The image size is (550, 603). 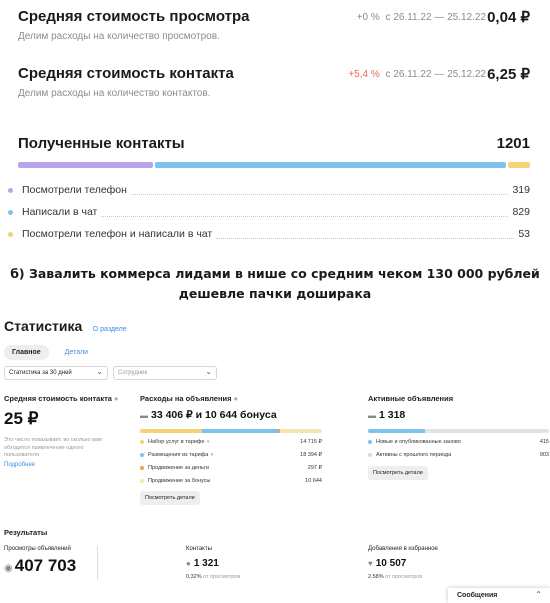 What do you see at coordinates (513, 143) in the screenshot?
I see `contacts-total: 1201` at bounding box center [513, 143].